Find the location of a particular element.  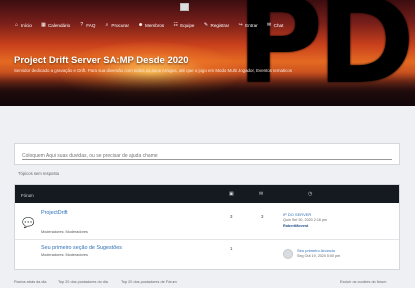

last-post-title: IP DO SERVER is located at coordinates (297, 214).